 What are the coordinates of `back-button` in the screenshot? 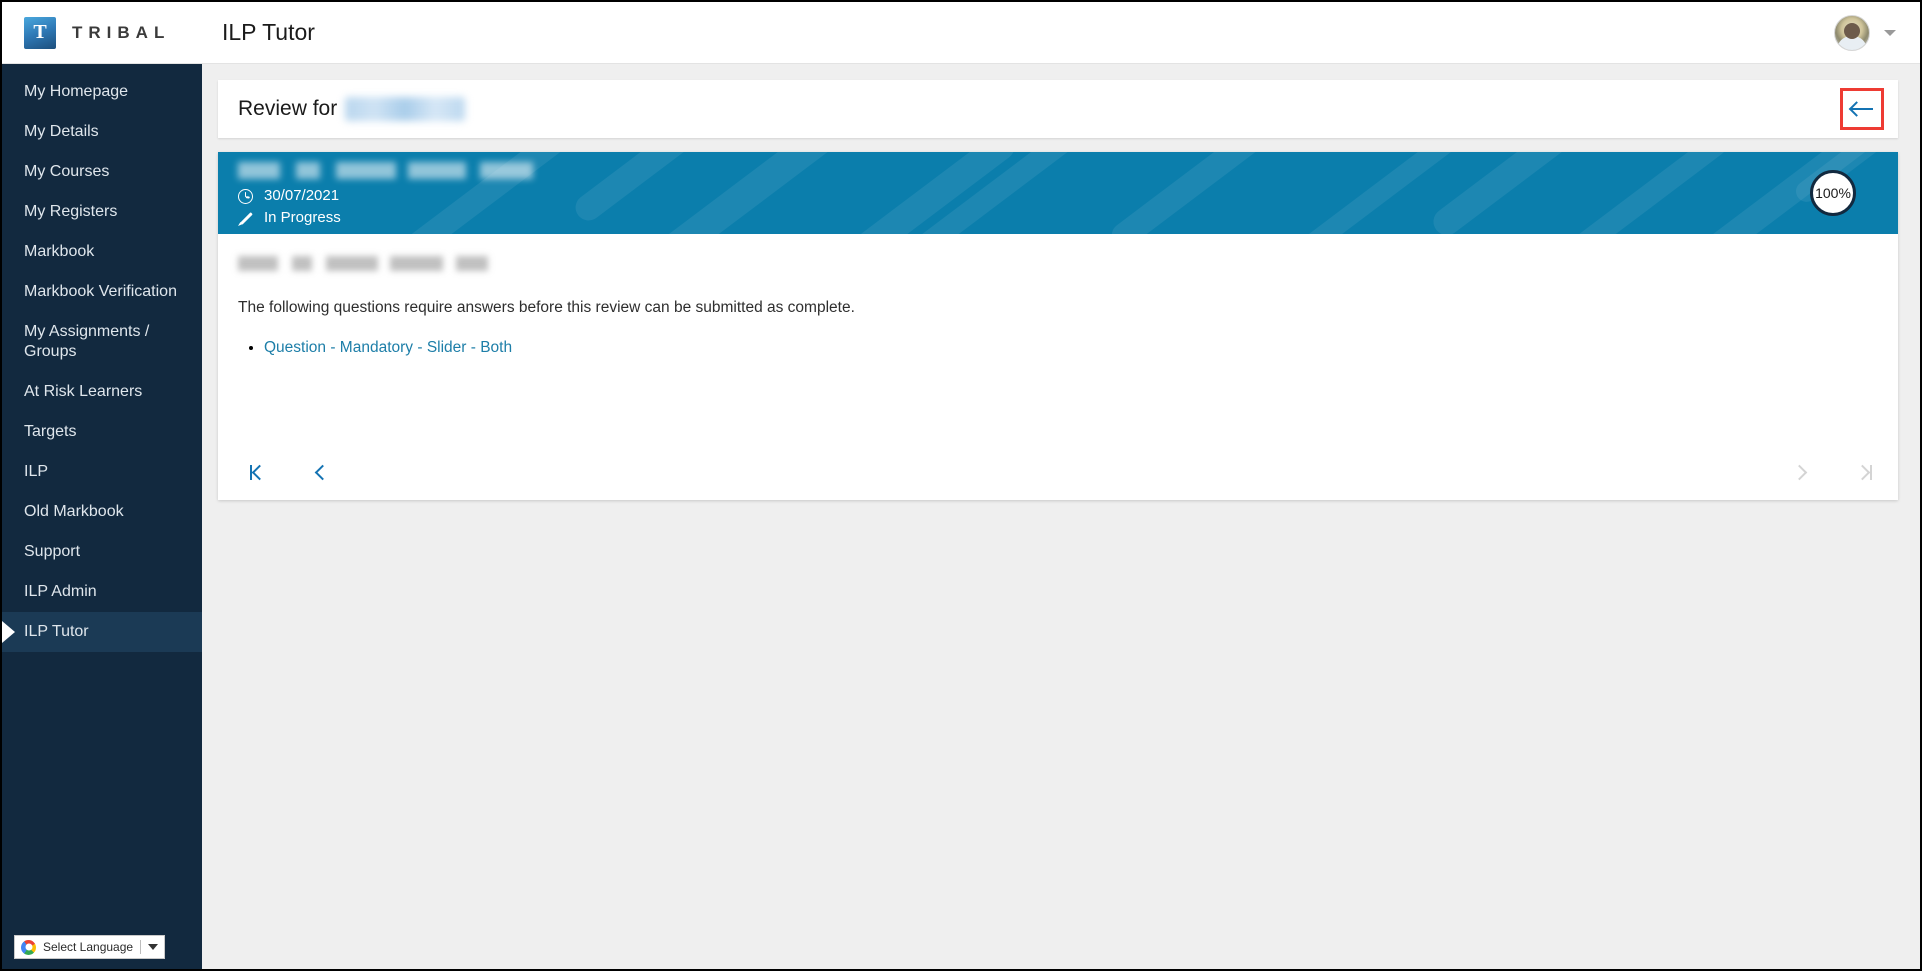 It's located at (1862, 109).